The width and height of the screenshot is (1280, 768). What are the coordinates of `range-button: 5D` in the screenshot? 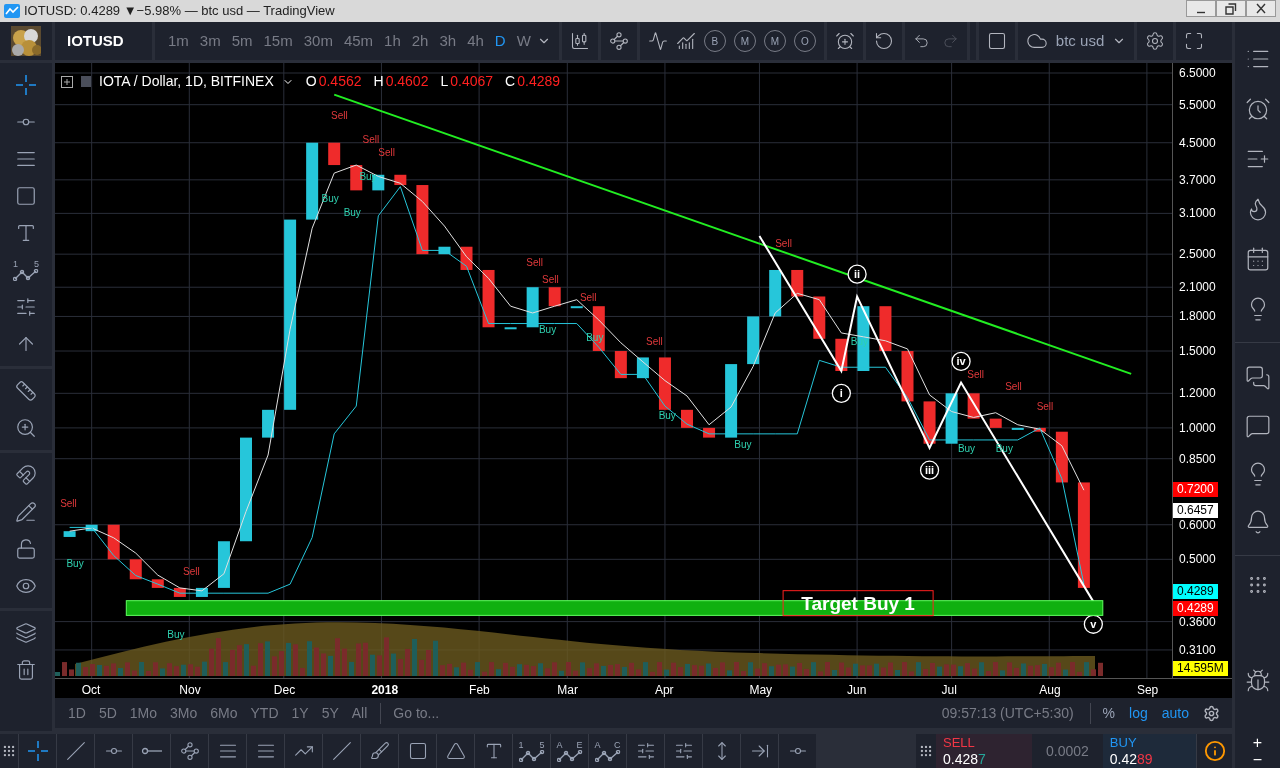 It's located at (107, 713).